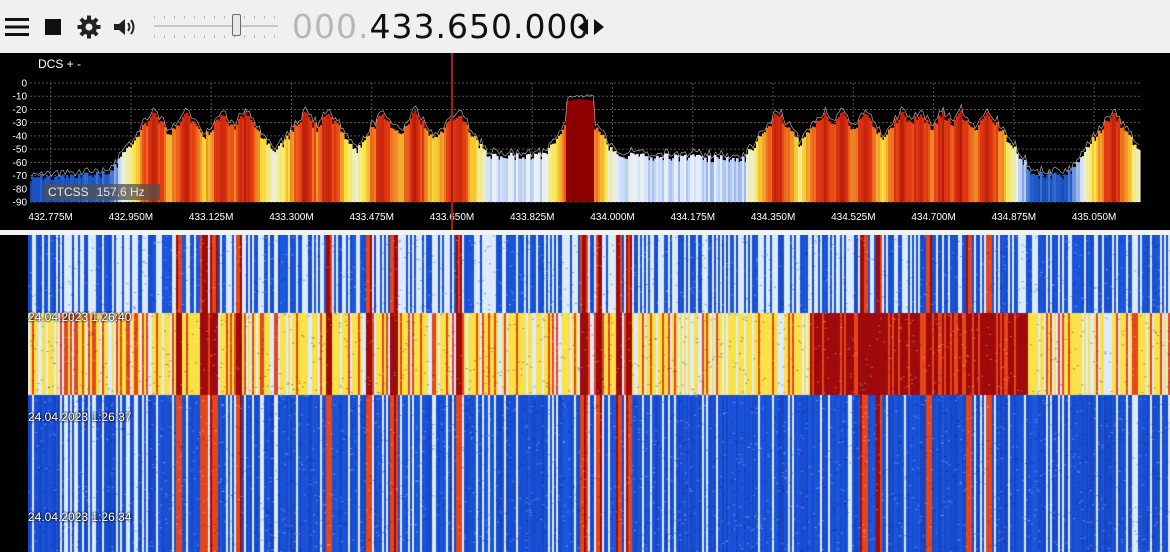 The image size is (1170, 552). I want to click on ctcss-readout: CTCSS 157.6 Hz, so click(102, 192).